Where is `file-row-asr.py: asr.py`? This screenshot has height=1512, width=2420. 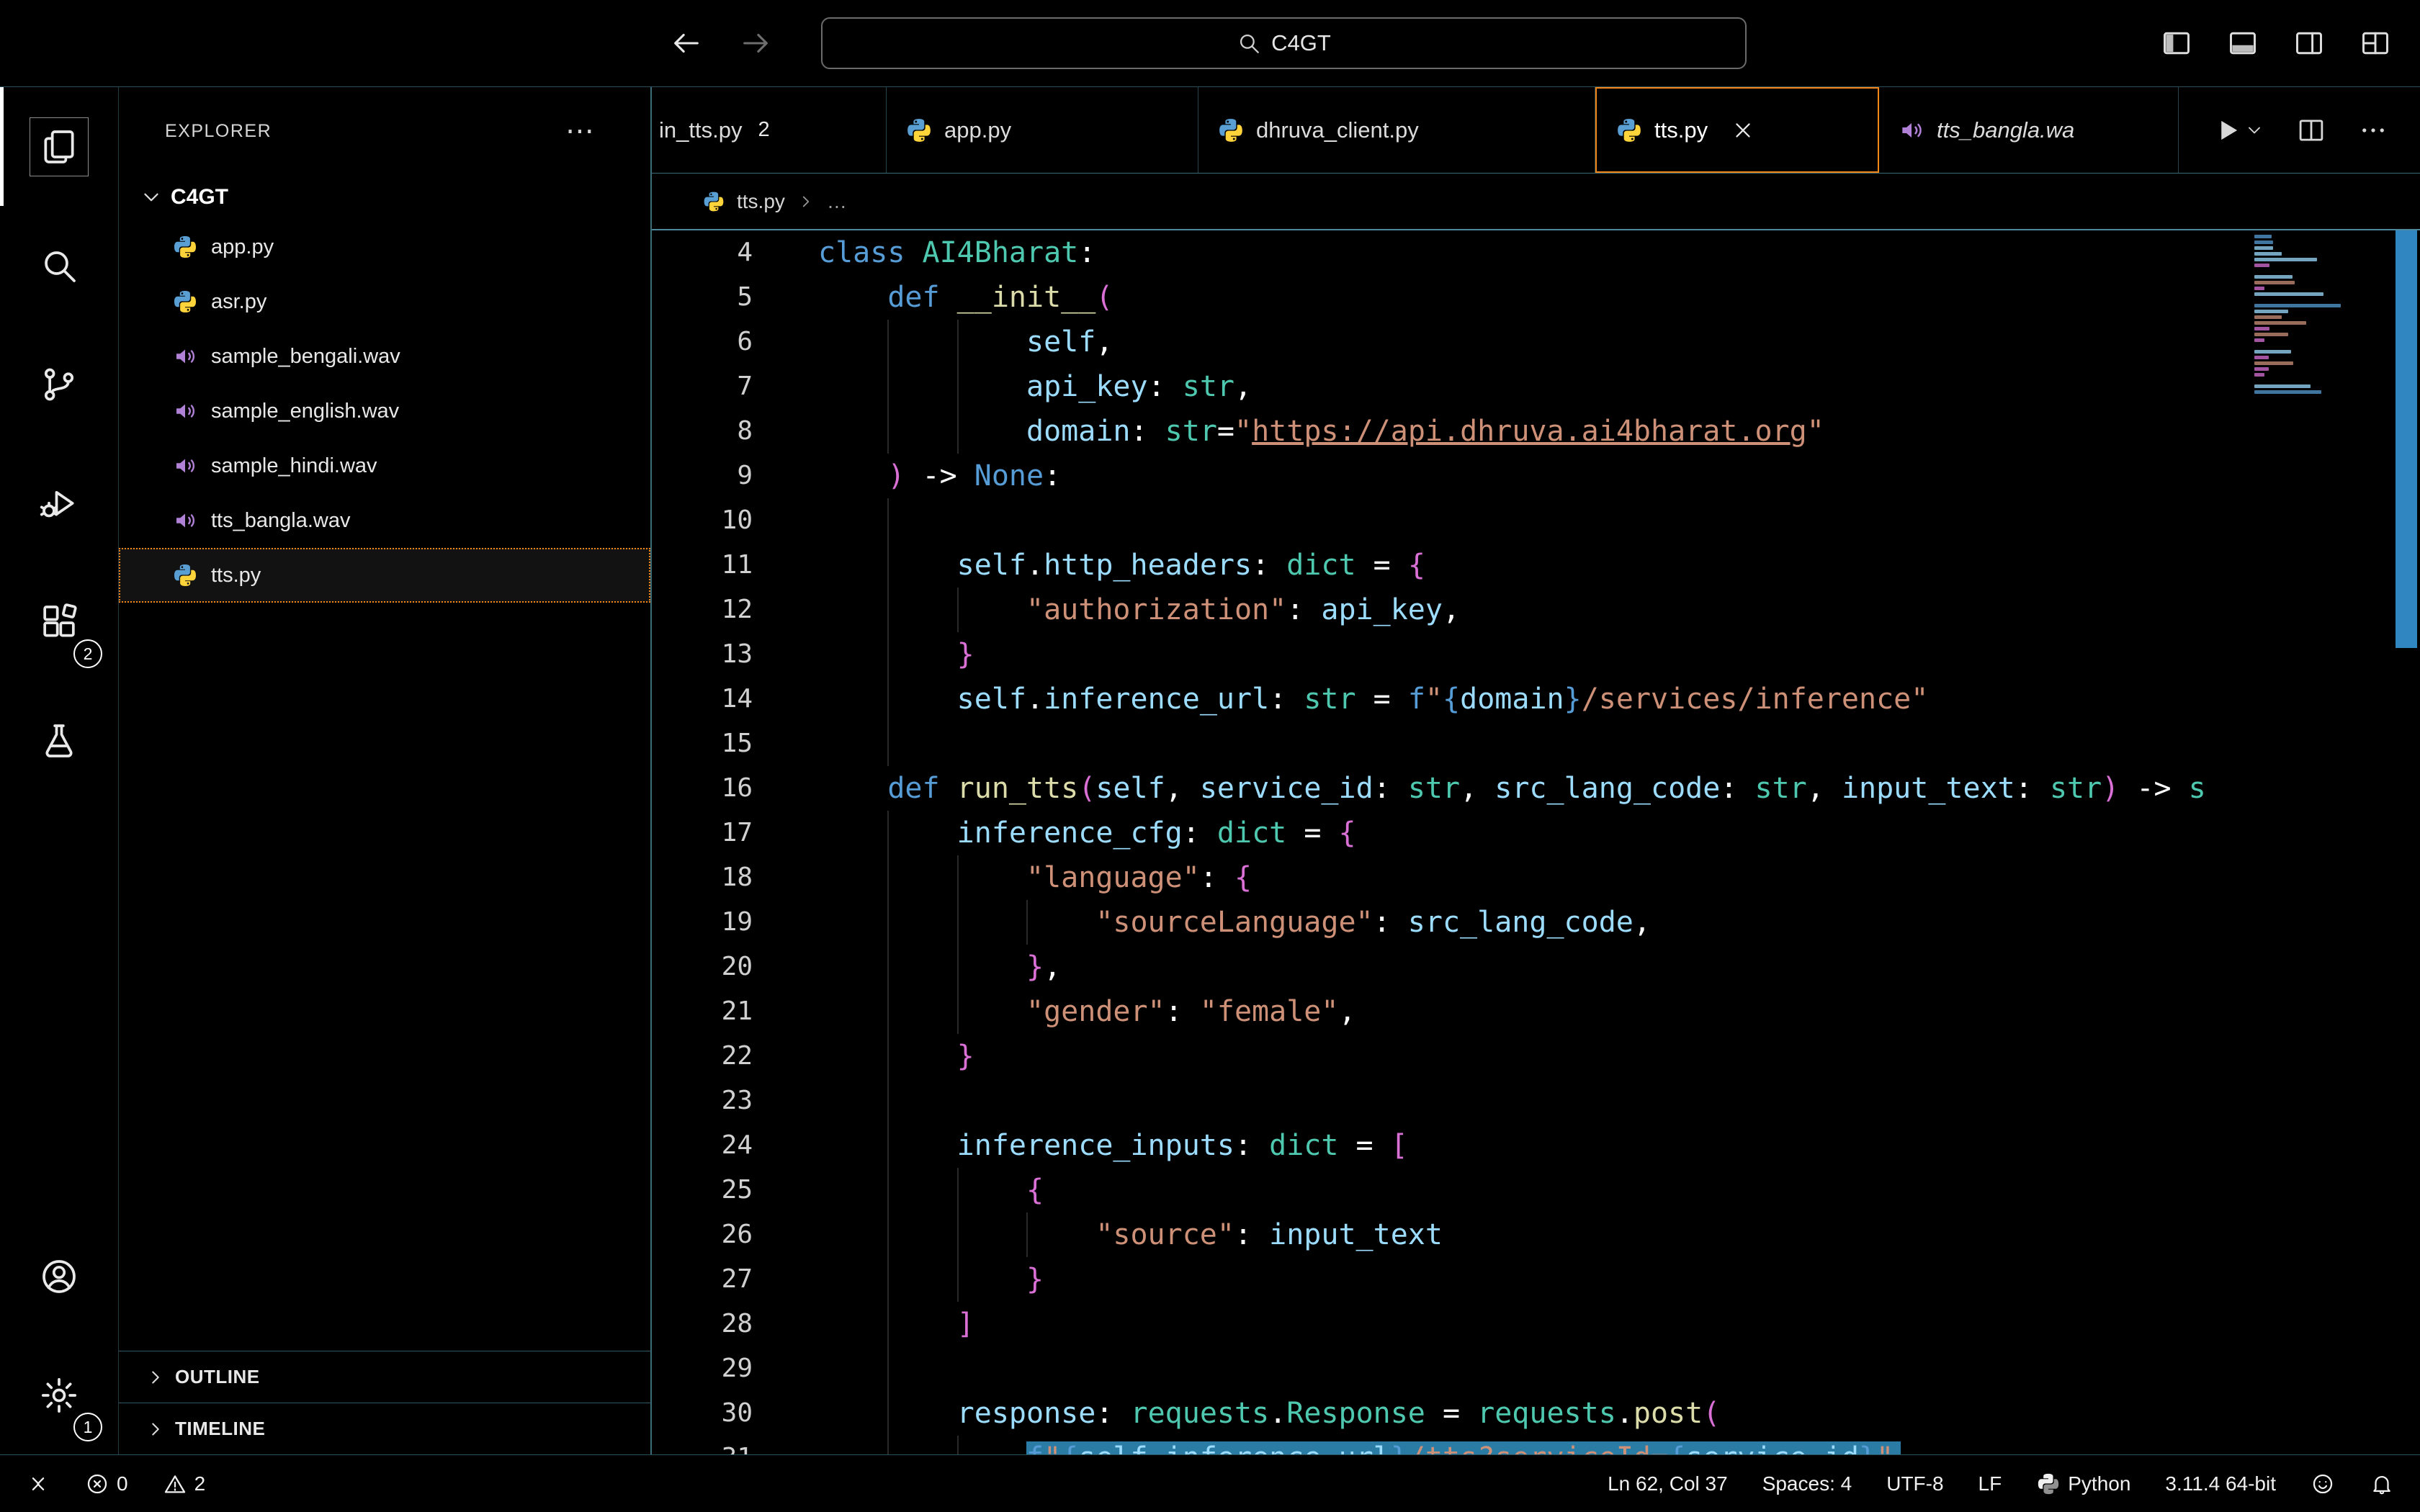
file-row-asr.py: asr.py is located at coordinates (384, 301).